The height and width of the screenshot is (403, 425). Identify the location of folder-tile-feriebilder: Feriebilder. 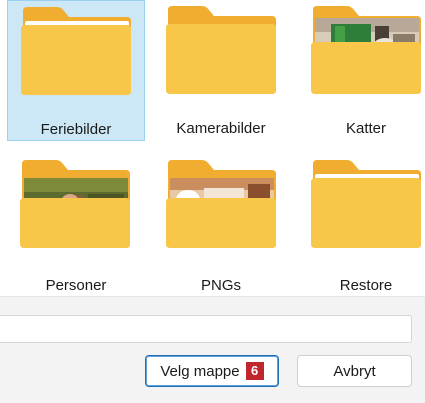
(76, 70).